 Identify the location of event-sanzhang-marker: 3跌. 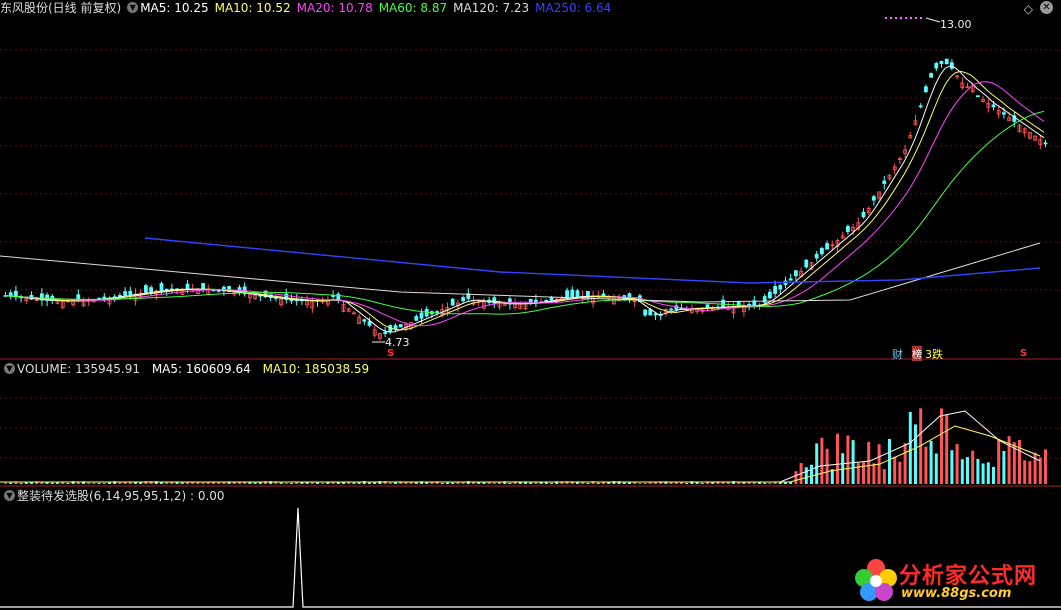
(934, 354).